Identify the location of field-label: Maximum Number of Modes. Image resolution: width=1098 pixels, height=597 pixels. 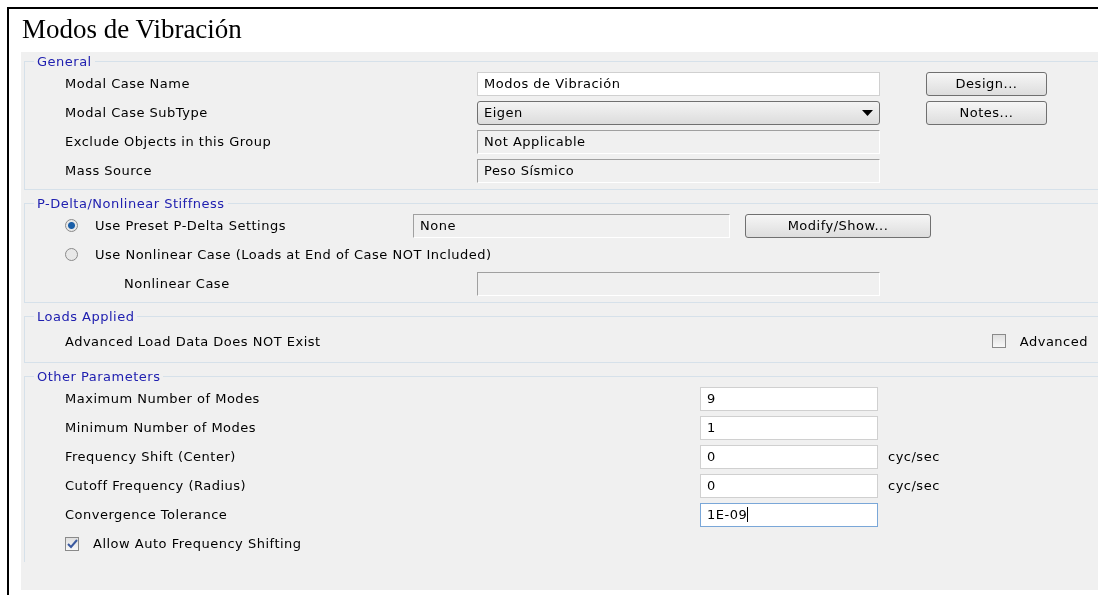
(162, 398).